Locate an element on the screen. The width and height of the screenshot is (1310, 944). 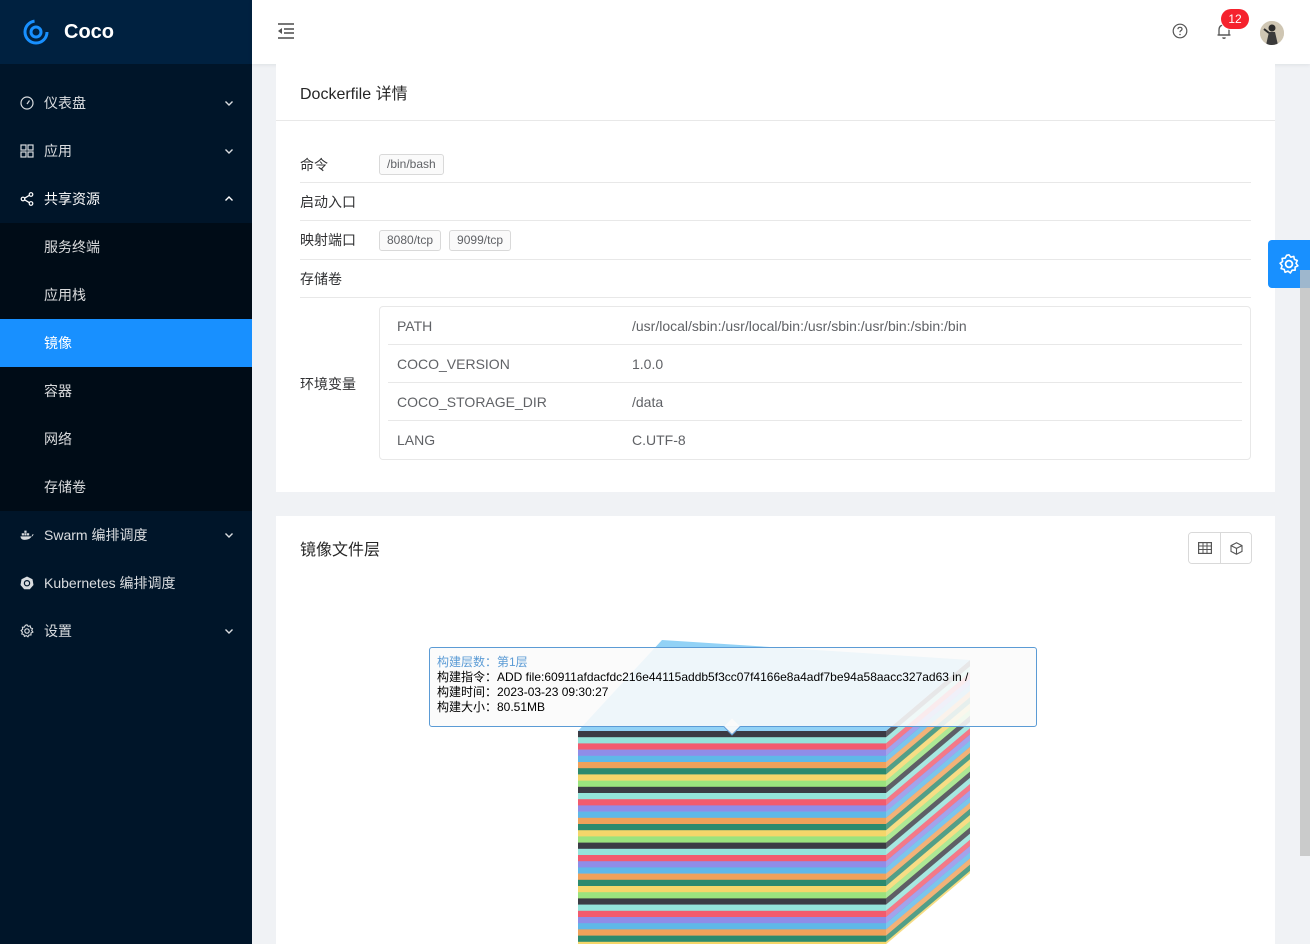
tooltip-title: 构建层数：第1层 is located at coordinates (482, 662).